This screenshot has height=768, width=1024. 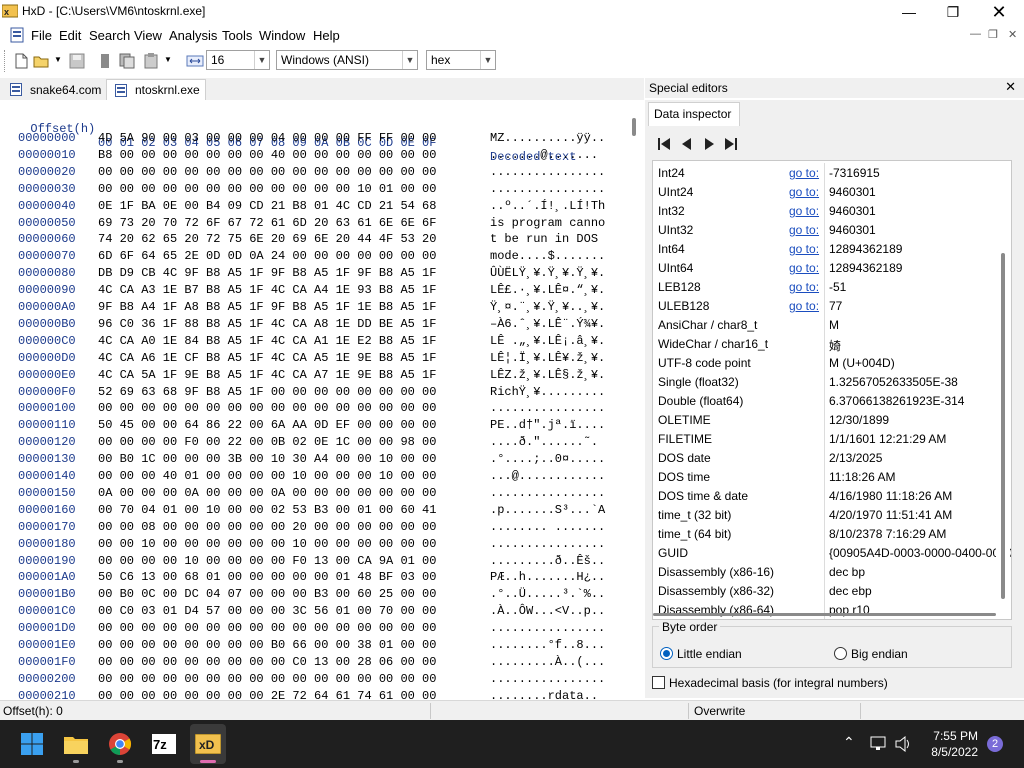 What do you see at coordinates (835, 345) in the screenshot?
I see `inspector-value: 婍` at bounding box center [835, 345].